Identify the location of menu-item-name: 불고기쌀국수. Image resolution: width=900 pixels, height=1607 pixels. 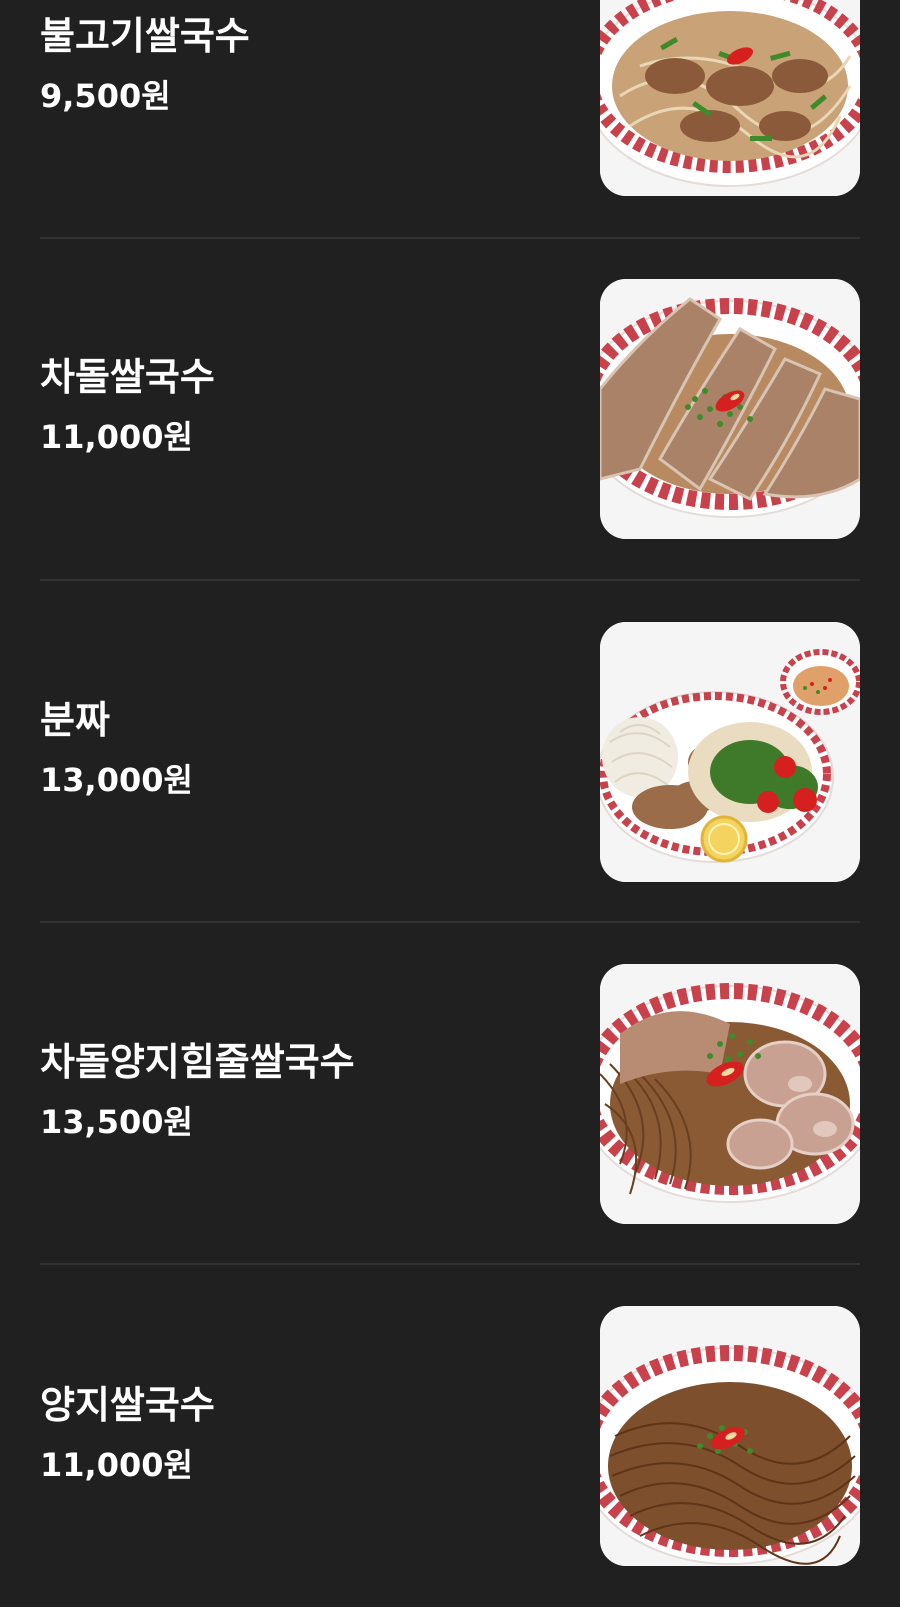
(145, 36).